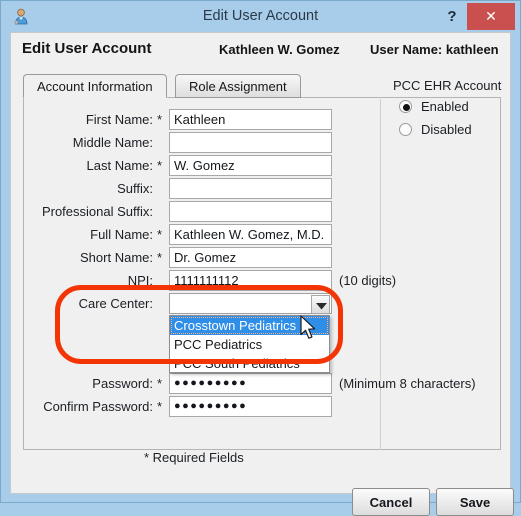 The height and width of the screenshot is (516, 521). What do you see at coordinates (447, 85) in the screenshot?
I see `ehr-account-group-label: PCC EHR Account` at bounding box center [447, 85].